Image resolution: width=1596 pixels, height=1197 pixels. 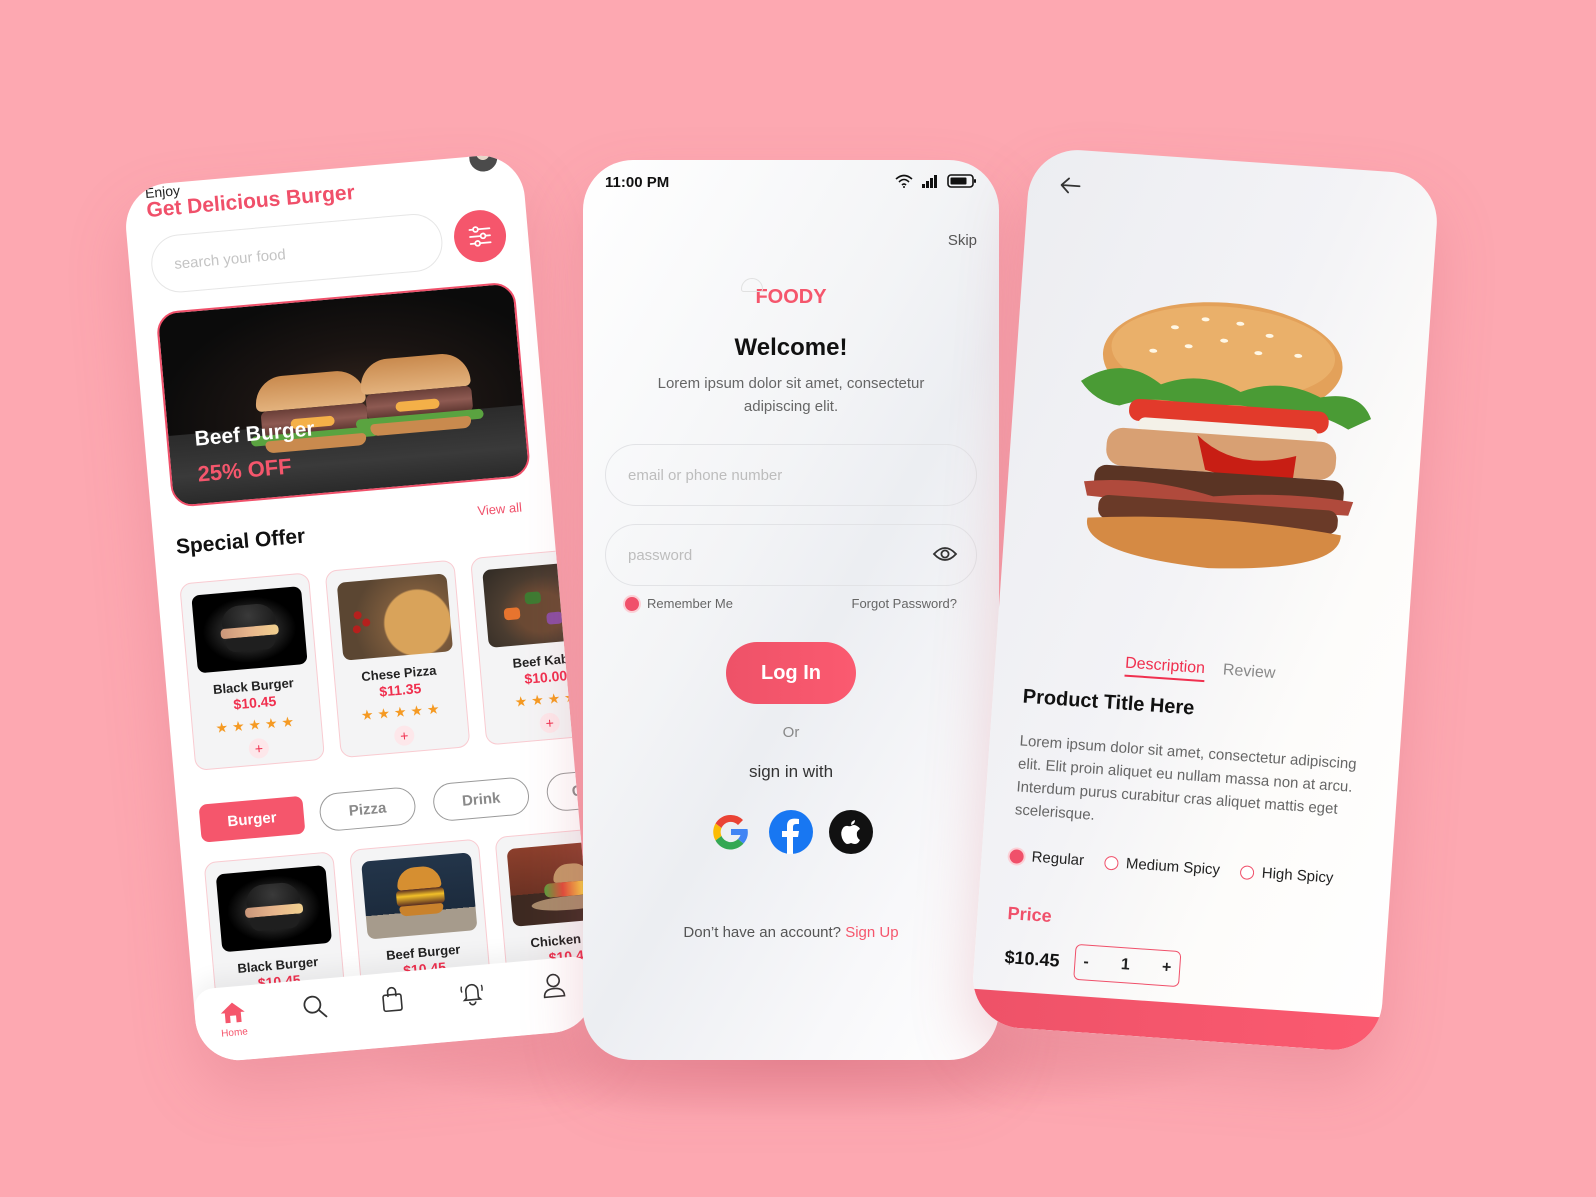 I want to click on remember-me-checkbox: Remember Me, so click(x=679, y=603).